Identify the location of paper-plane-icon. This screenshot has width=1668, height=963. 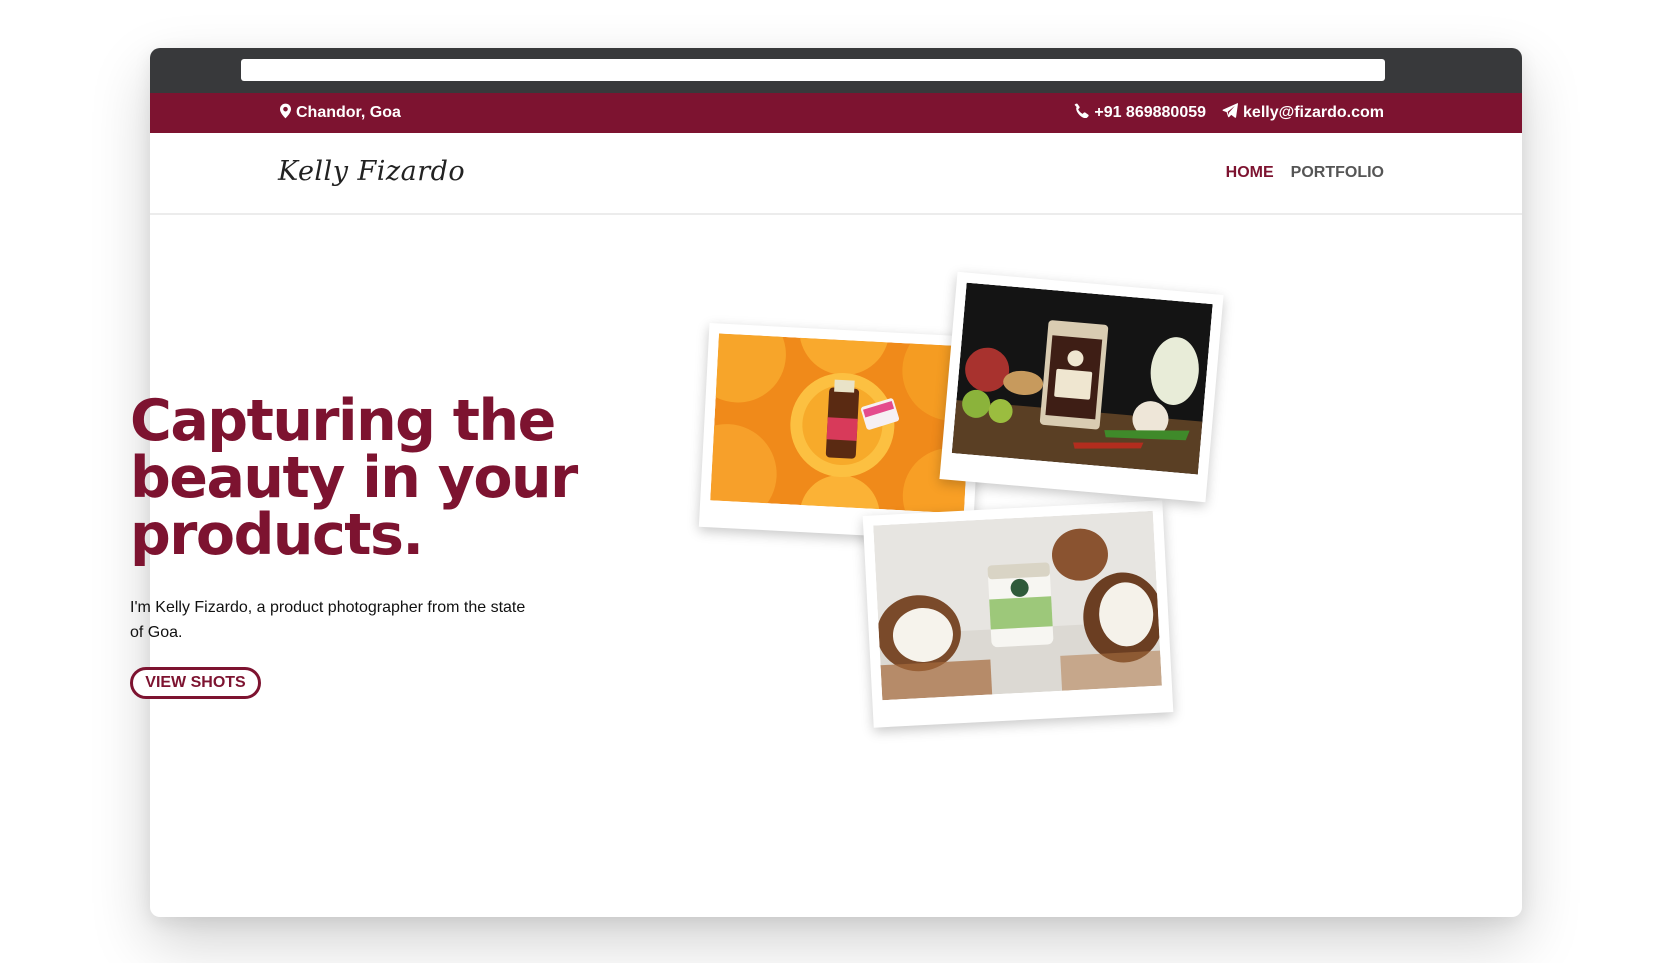
(1230, 113).